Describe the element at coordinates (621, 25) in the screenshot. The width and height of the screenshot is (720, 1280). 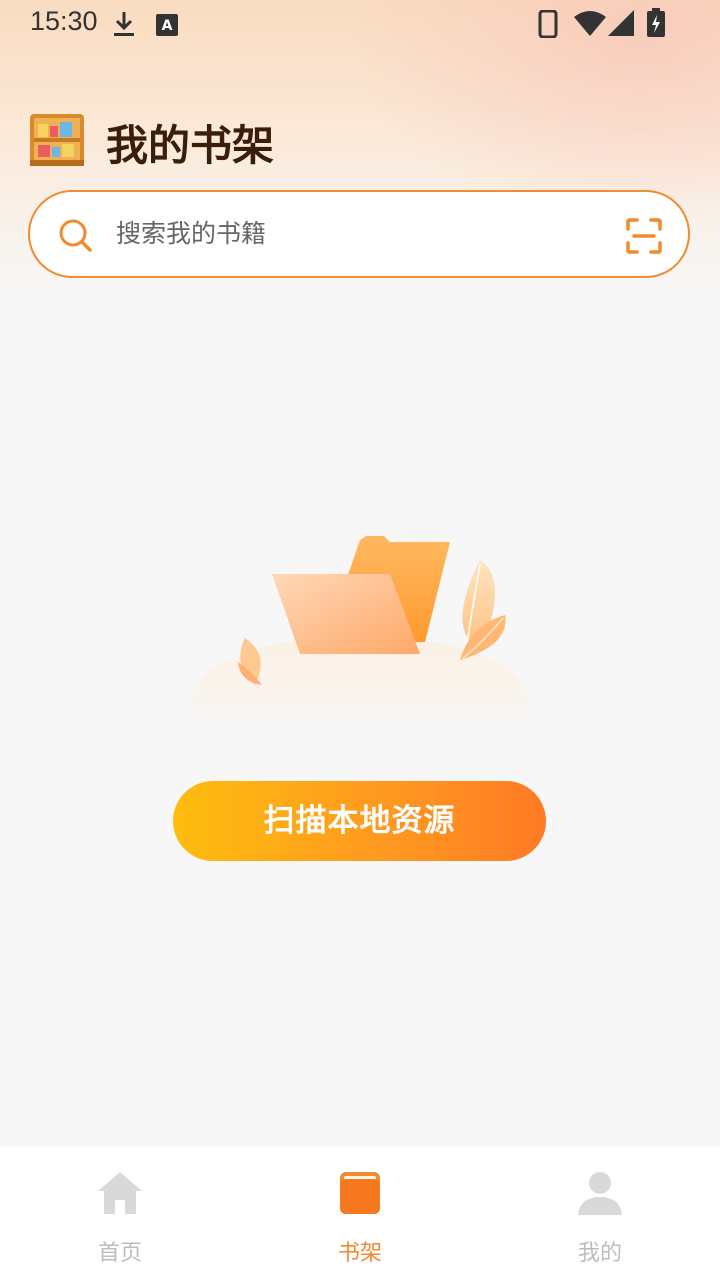
I see `signal-icon` at that location.